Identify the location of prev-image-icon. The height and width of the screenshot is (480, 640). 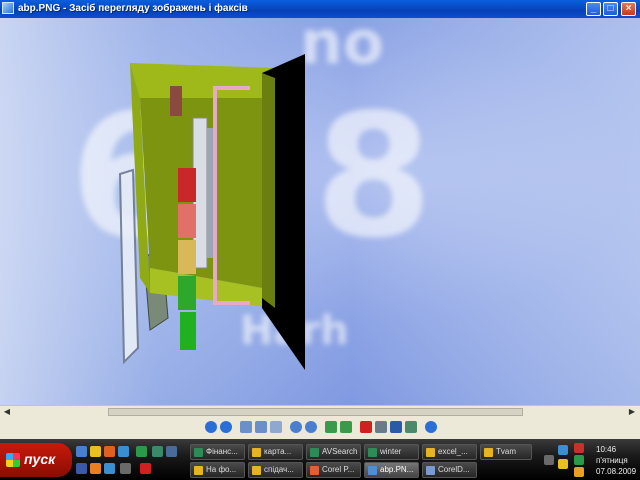
(211, 427).